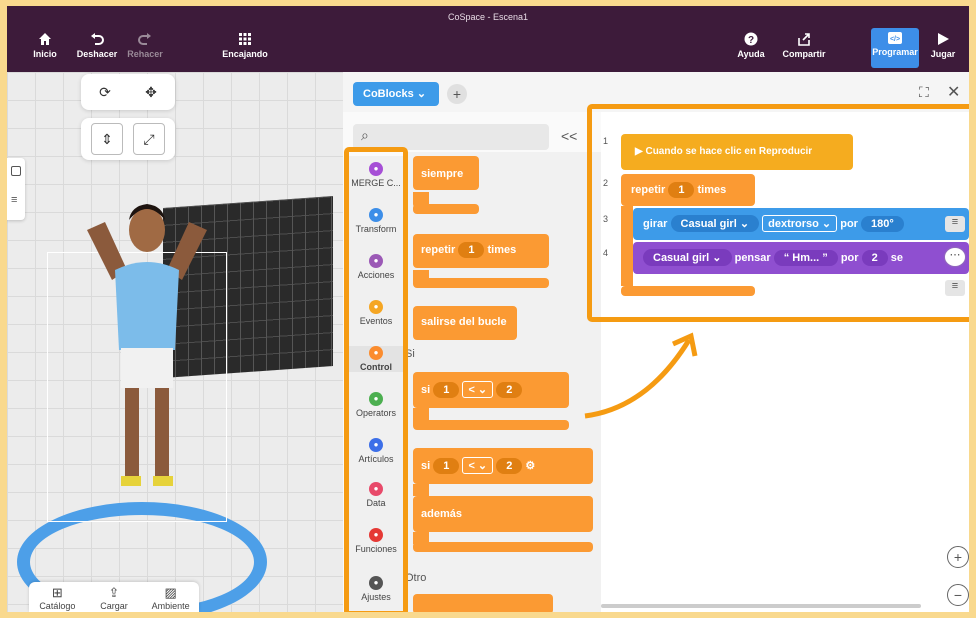  I want to click on play-button: Jugar, so click(943, 45).